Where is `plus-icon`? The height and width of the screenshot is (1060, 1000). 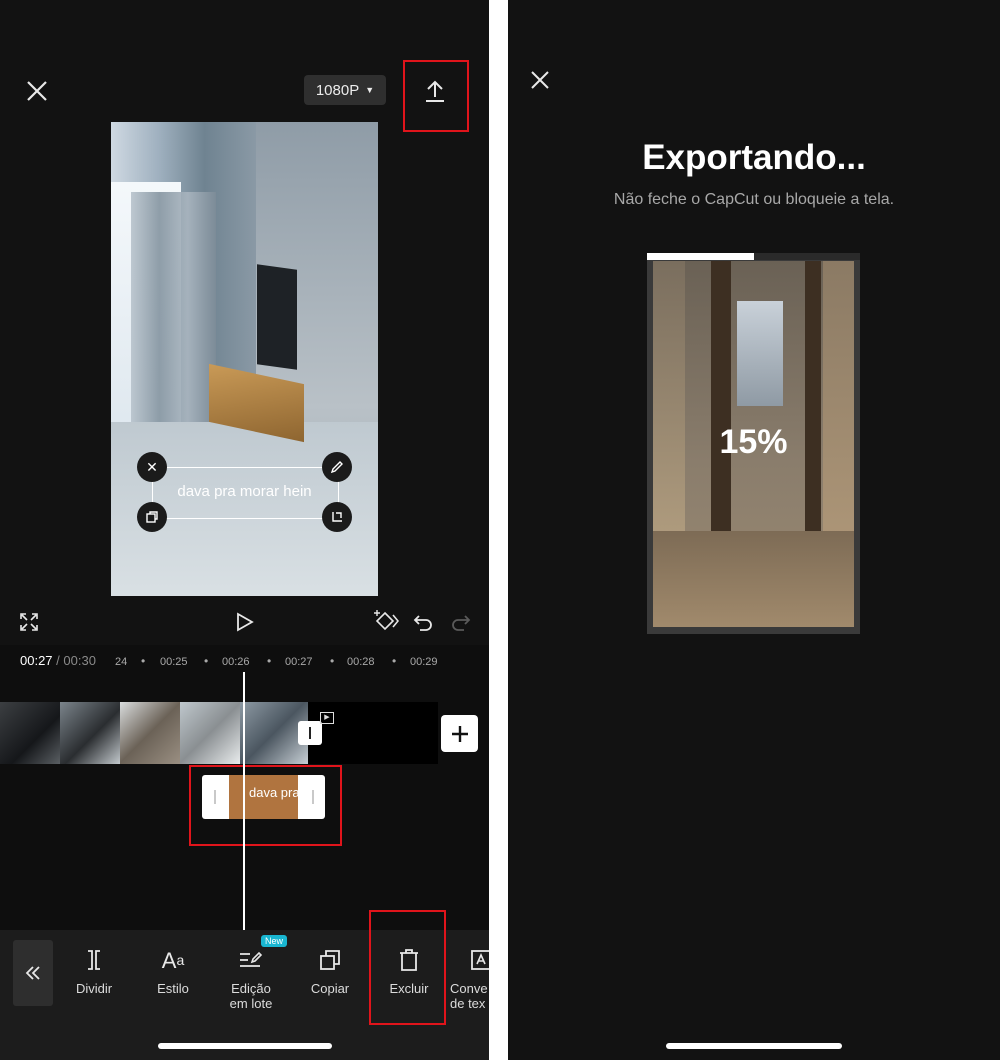
plus-icon is located at coordinates (459, 733).